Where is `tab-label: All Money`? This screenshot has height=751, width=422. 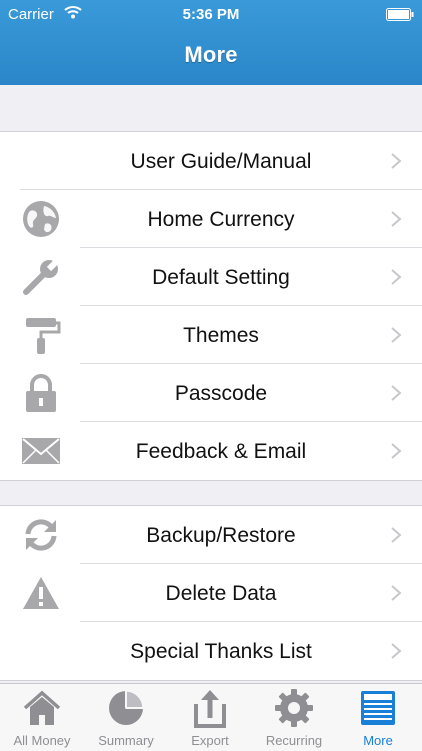 tab-label: All Money is located at coordinates (42, 740).